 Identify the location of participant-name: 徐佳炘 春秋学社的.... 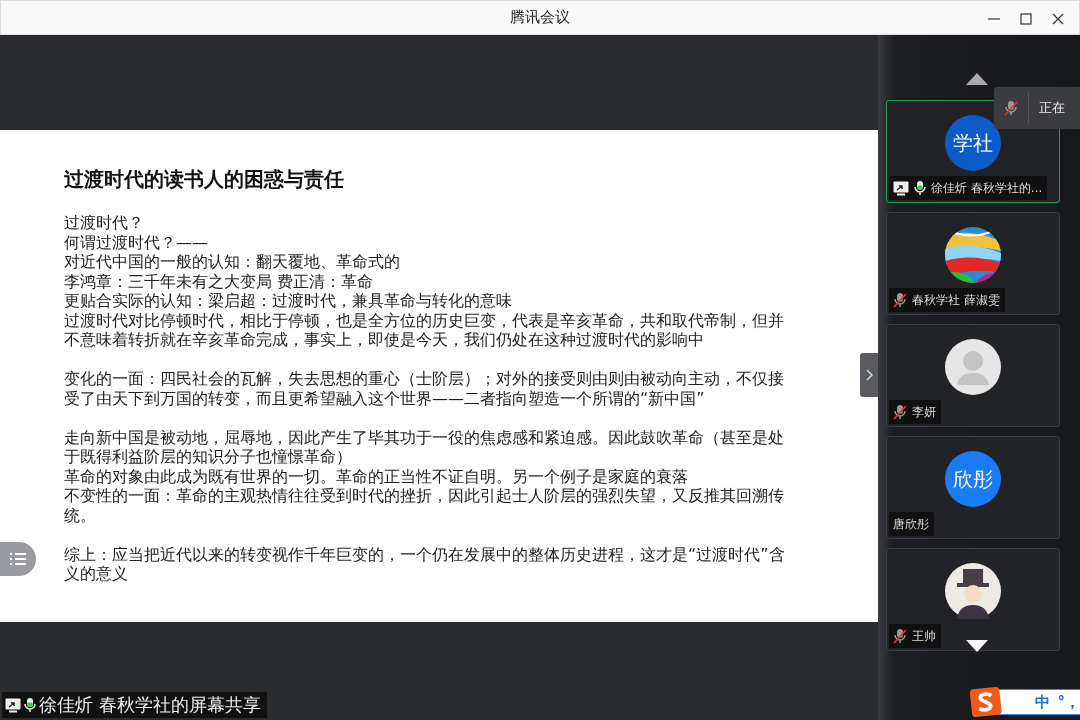
(987, 188).